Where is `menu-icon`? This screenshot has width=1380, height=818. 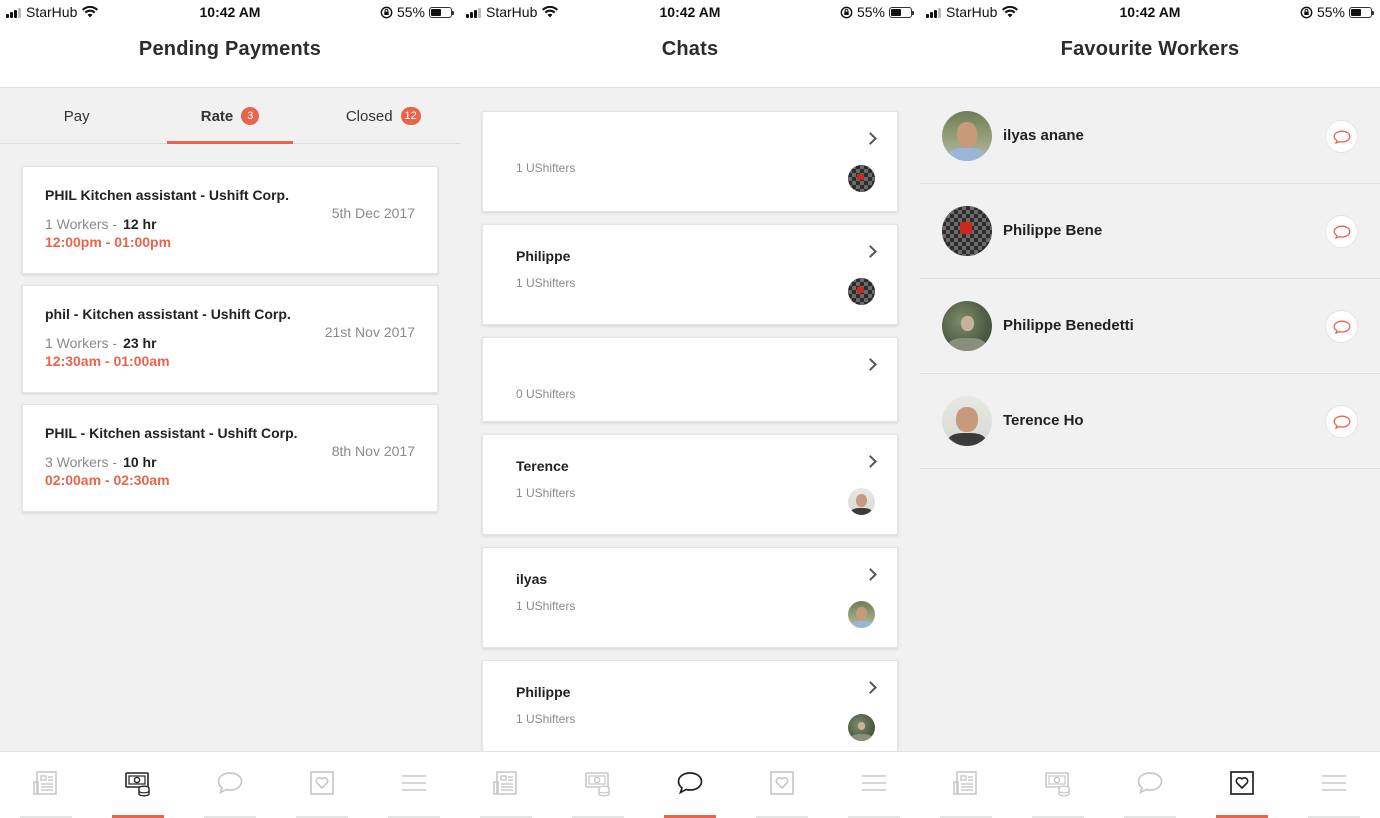 menu-icon is located at coordinates (874, 783).